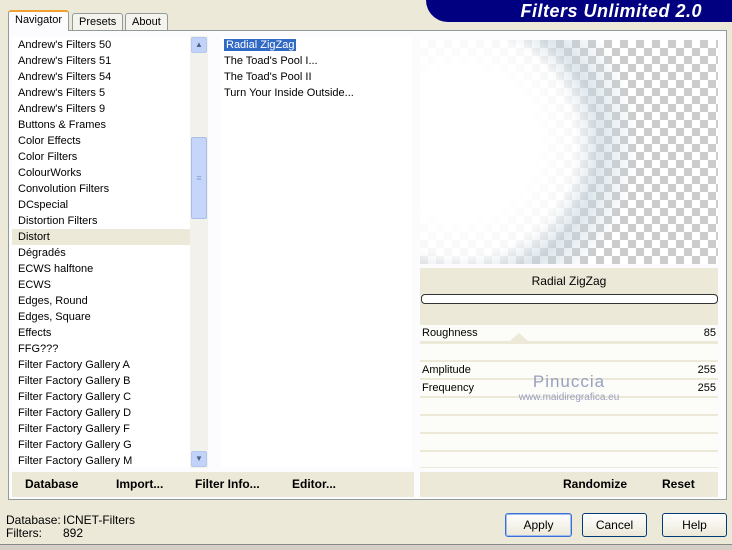  What do you see at coordinates (101, 285) in the screenshot?
I see `category-item: ECWS` at bounding box center [101, 285].